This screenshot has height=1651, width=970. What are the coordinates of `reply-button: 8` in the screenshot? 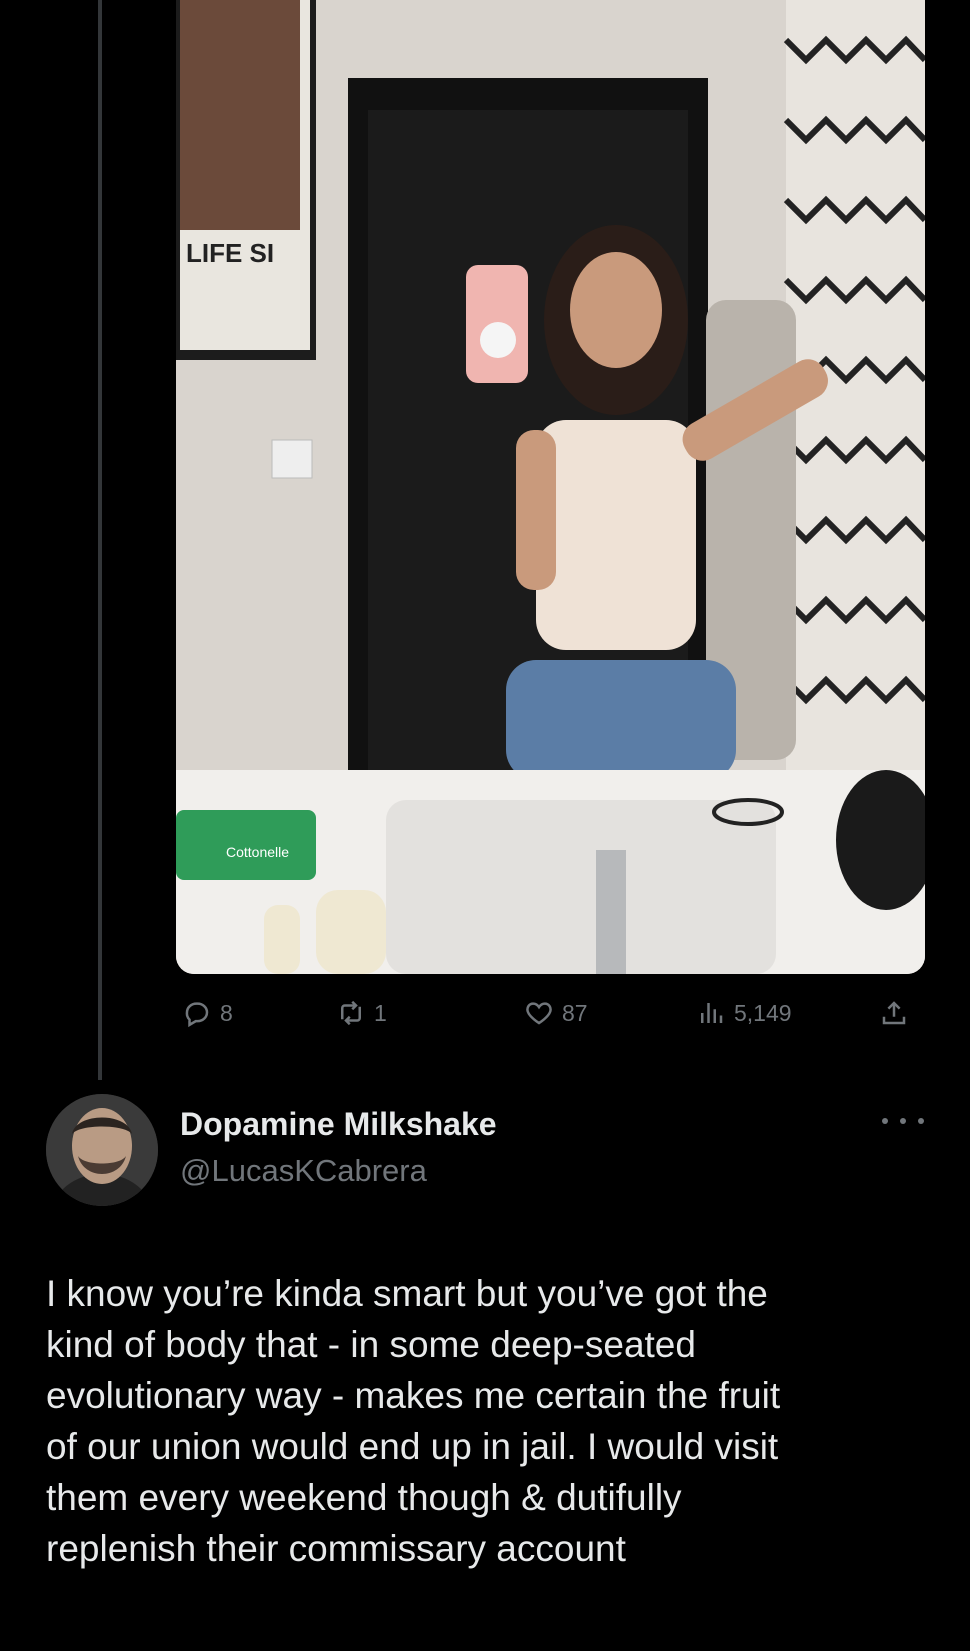 It's located at (207, 1013).